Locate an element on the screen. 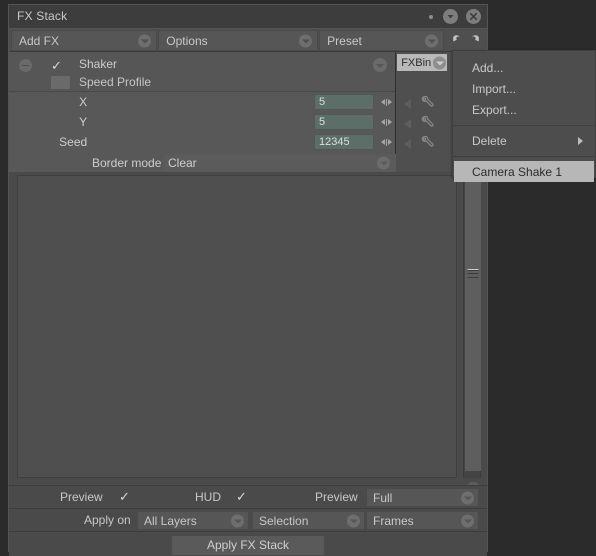 The height and width of the screenshot is (556, 596). speed-profile-swatch is located at coordinates (60, 82).